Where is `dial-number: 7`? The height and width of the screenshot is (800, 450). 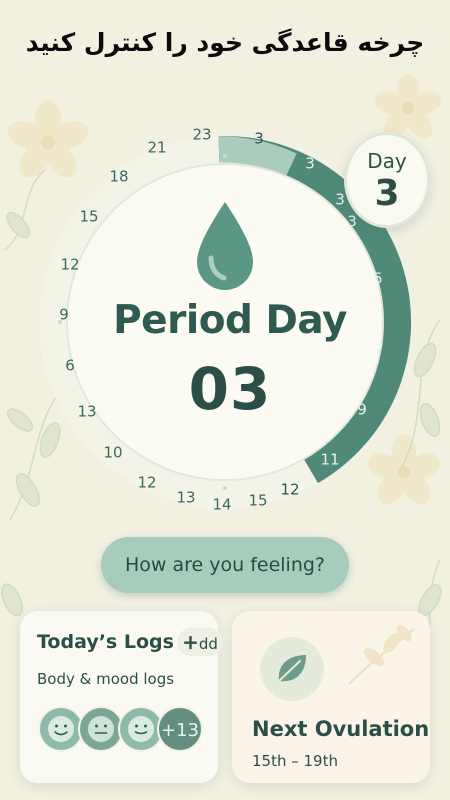 dial-number: 7 is located at coordinates (379, 350).